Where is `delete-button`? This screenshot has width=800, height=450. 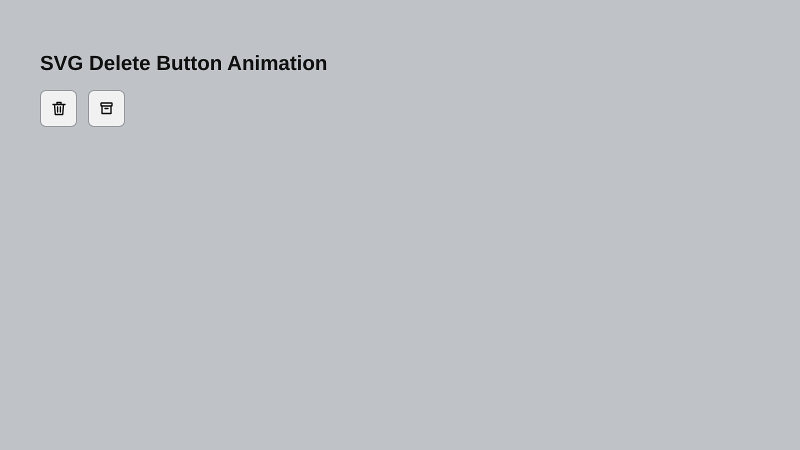 delete-button is located at coordinates (58, 108).